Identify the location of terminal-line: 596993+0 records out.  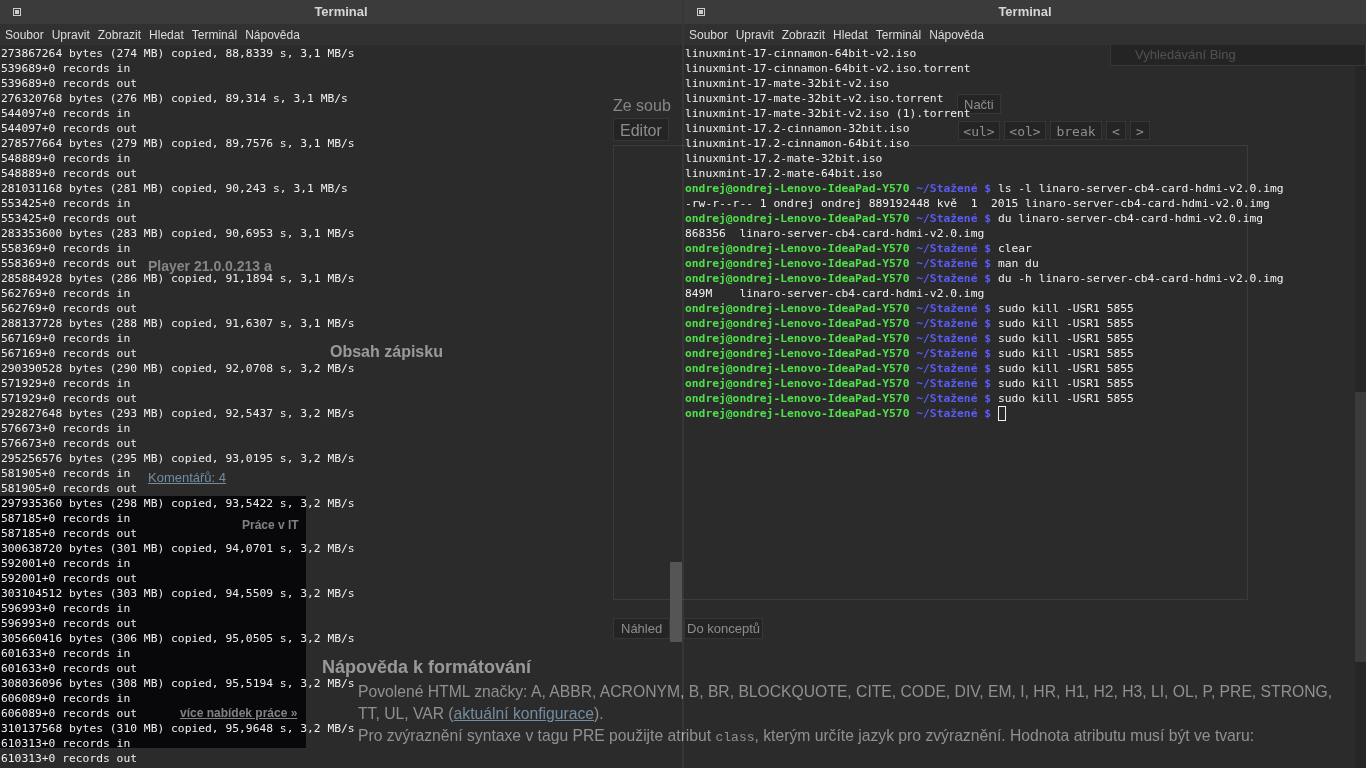
(69, 623).